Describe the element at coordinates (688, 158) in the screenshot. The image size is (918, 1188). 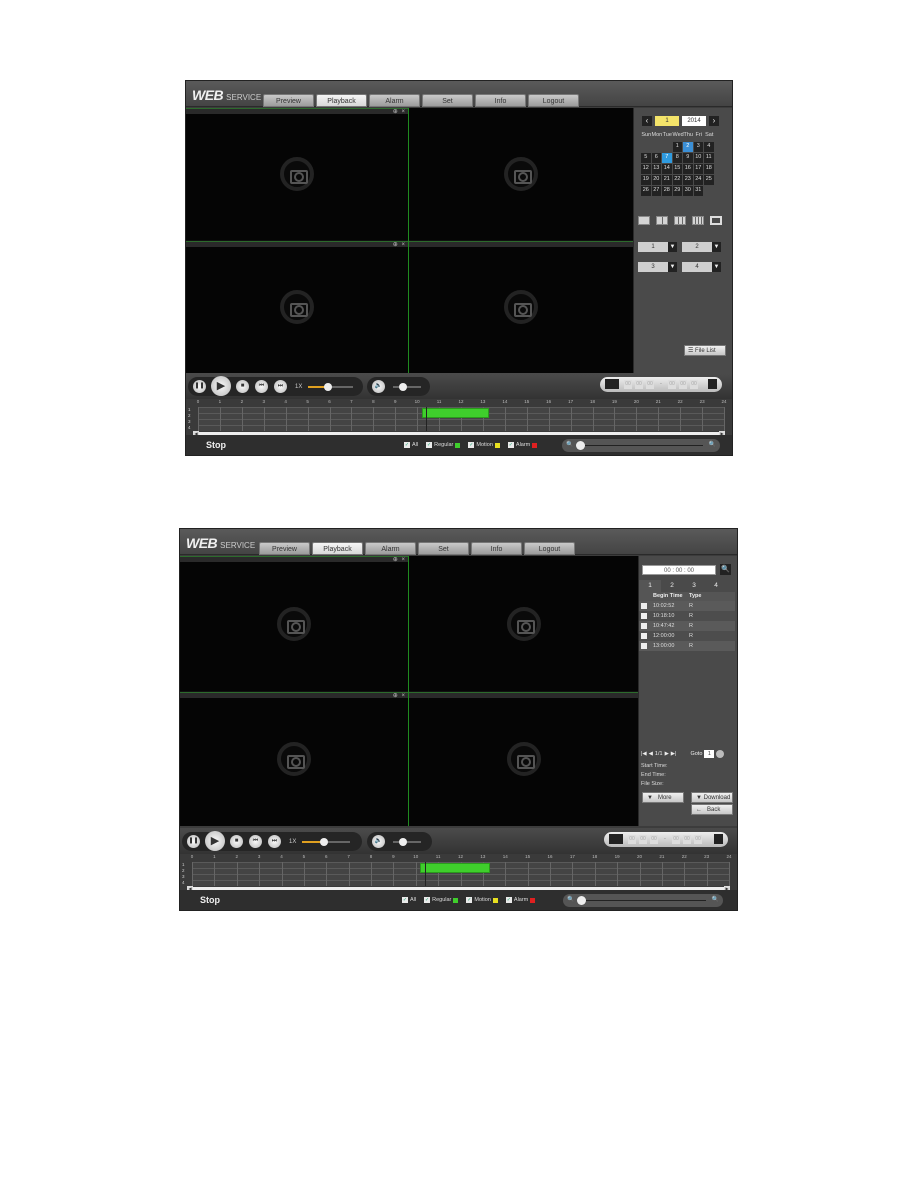
I see `calendar-day: 9` at that location.